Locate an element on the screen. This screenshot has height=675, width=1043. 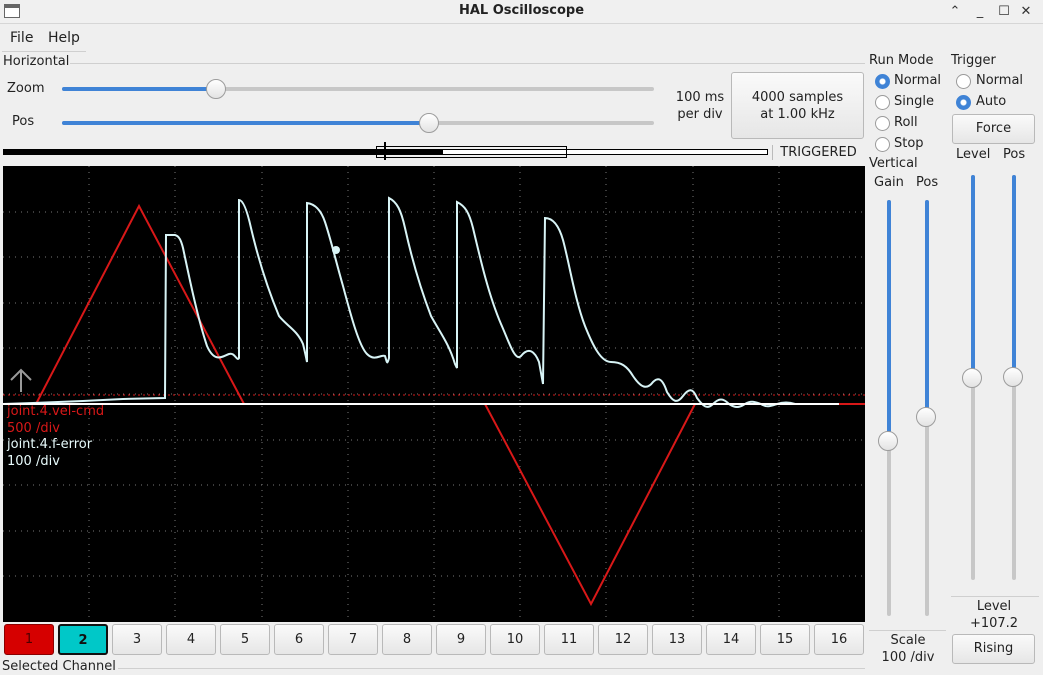
run-mode-single-label: Single is located at coordinates (914, 101).